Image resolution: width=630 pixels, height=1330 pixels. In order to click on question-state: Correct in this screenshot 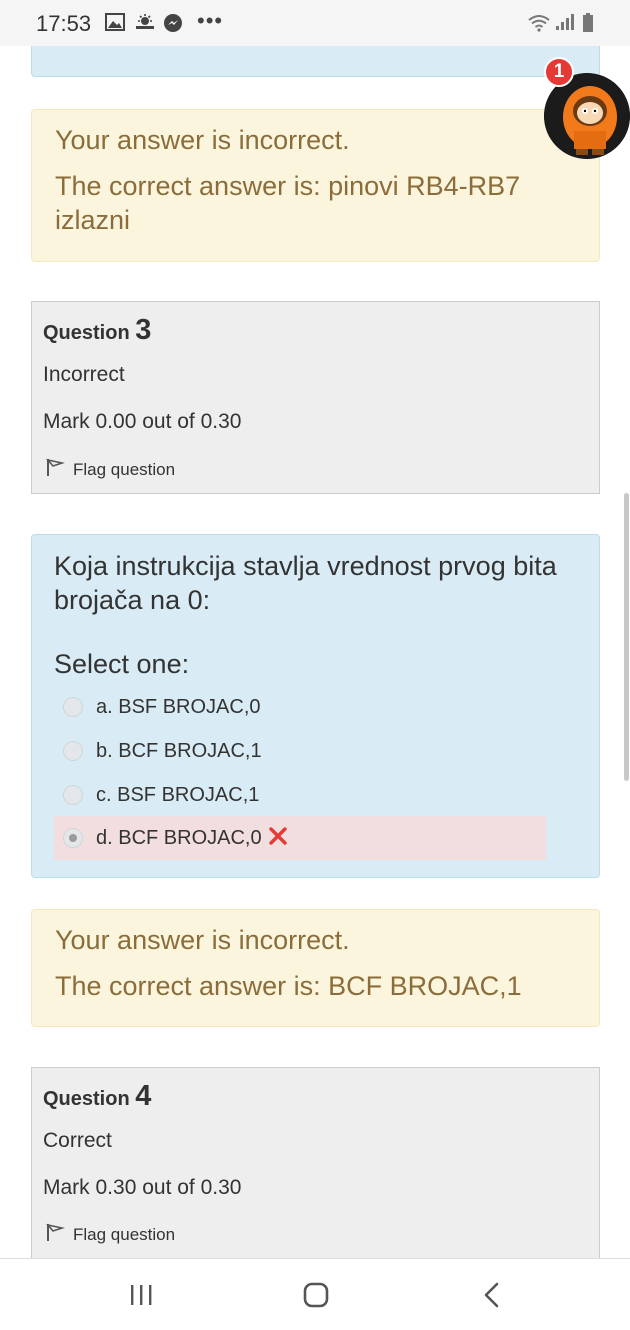, I will do `click(77, 1140)`.